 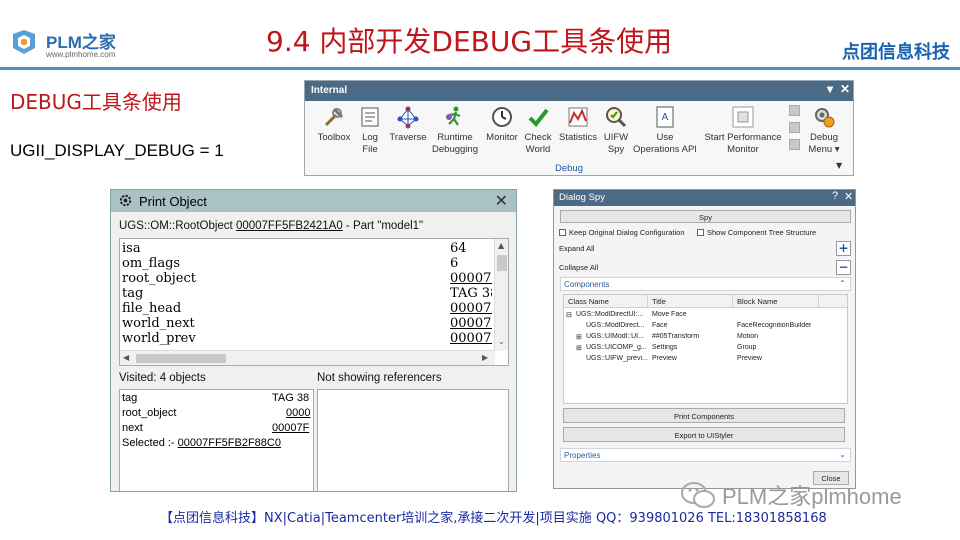 I want to click on show-tree-checkbox: Show Component Tree Structure, so click(x=756, y=232).